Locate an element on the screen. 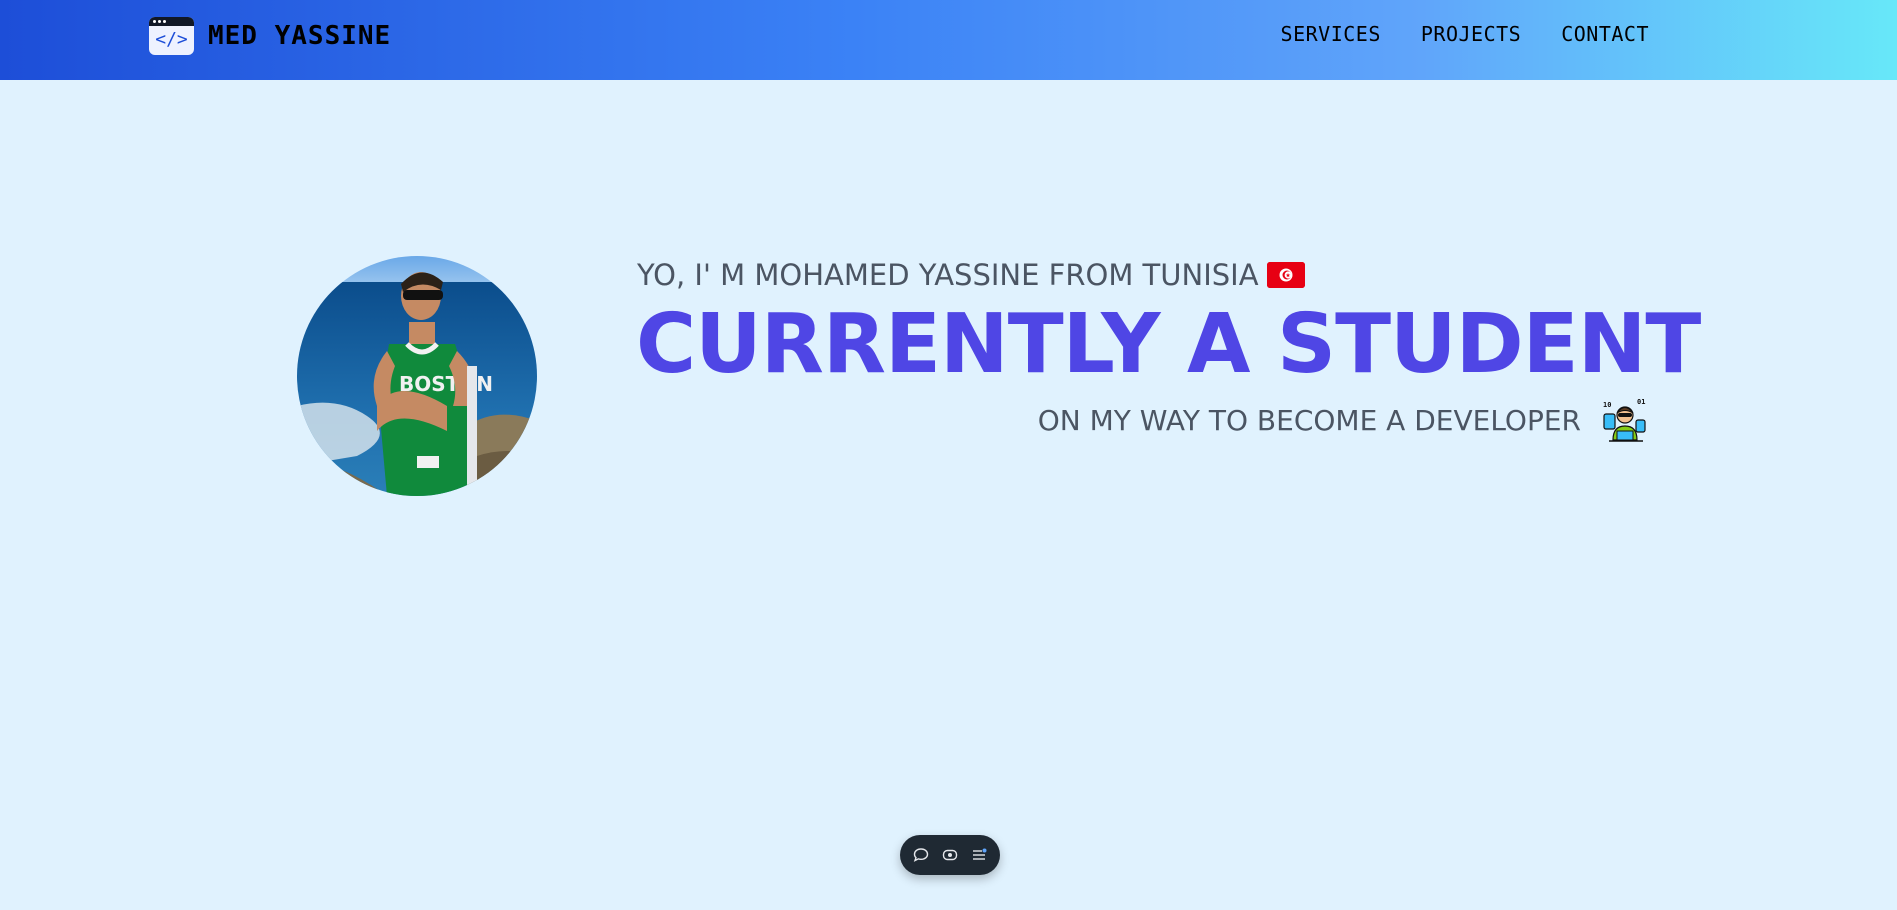 The width and height of the screenshot is (1897, 910). eye-icon is located at coordinates (950, 855).